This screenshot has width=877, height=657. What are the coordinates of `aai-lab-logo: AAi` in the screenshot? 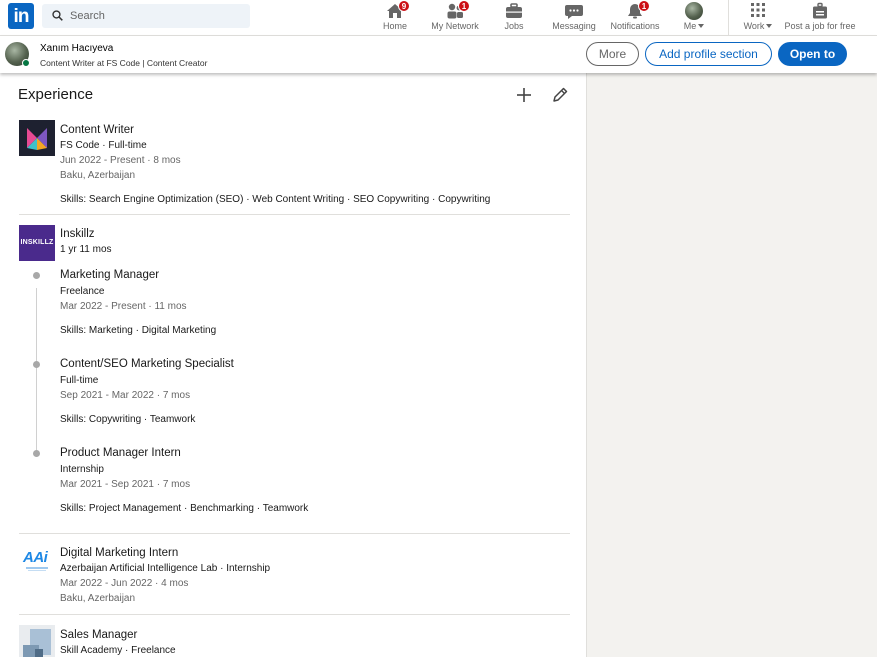 It's located at (37, 561).